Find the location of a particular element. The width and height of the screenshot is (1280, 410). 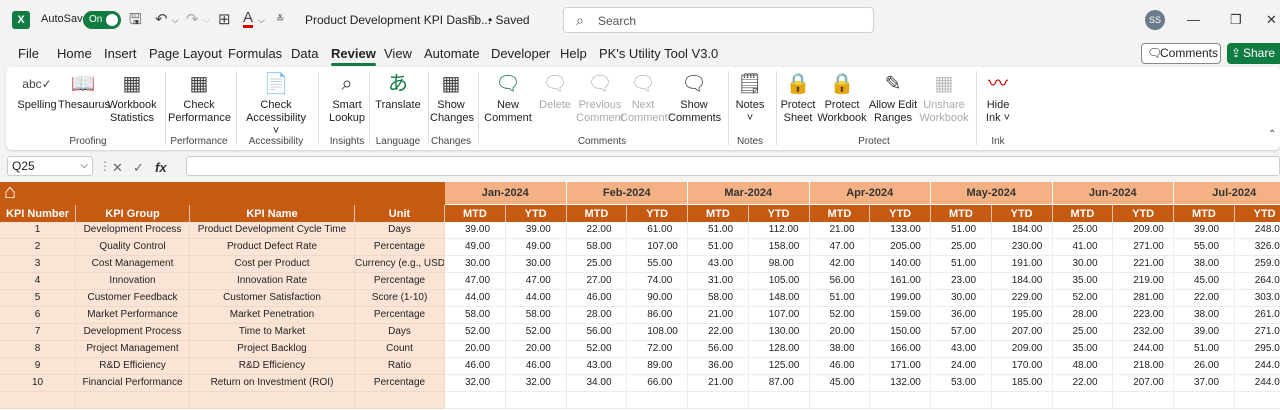

redo-dropdown-icon: ⌵ is located at coordinates (206, 20).